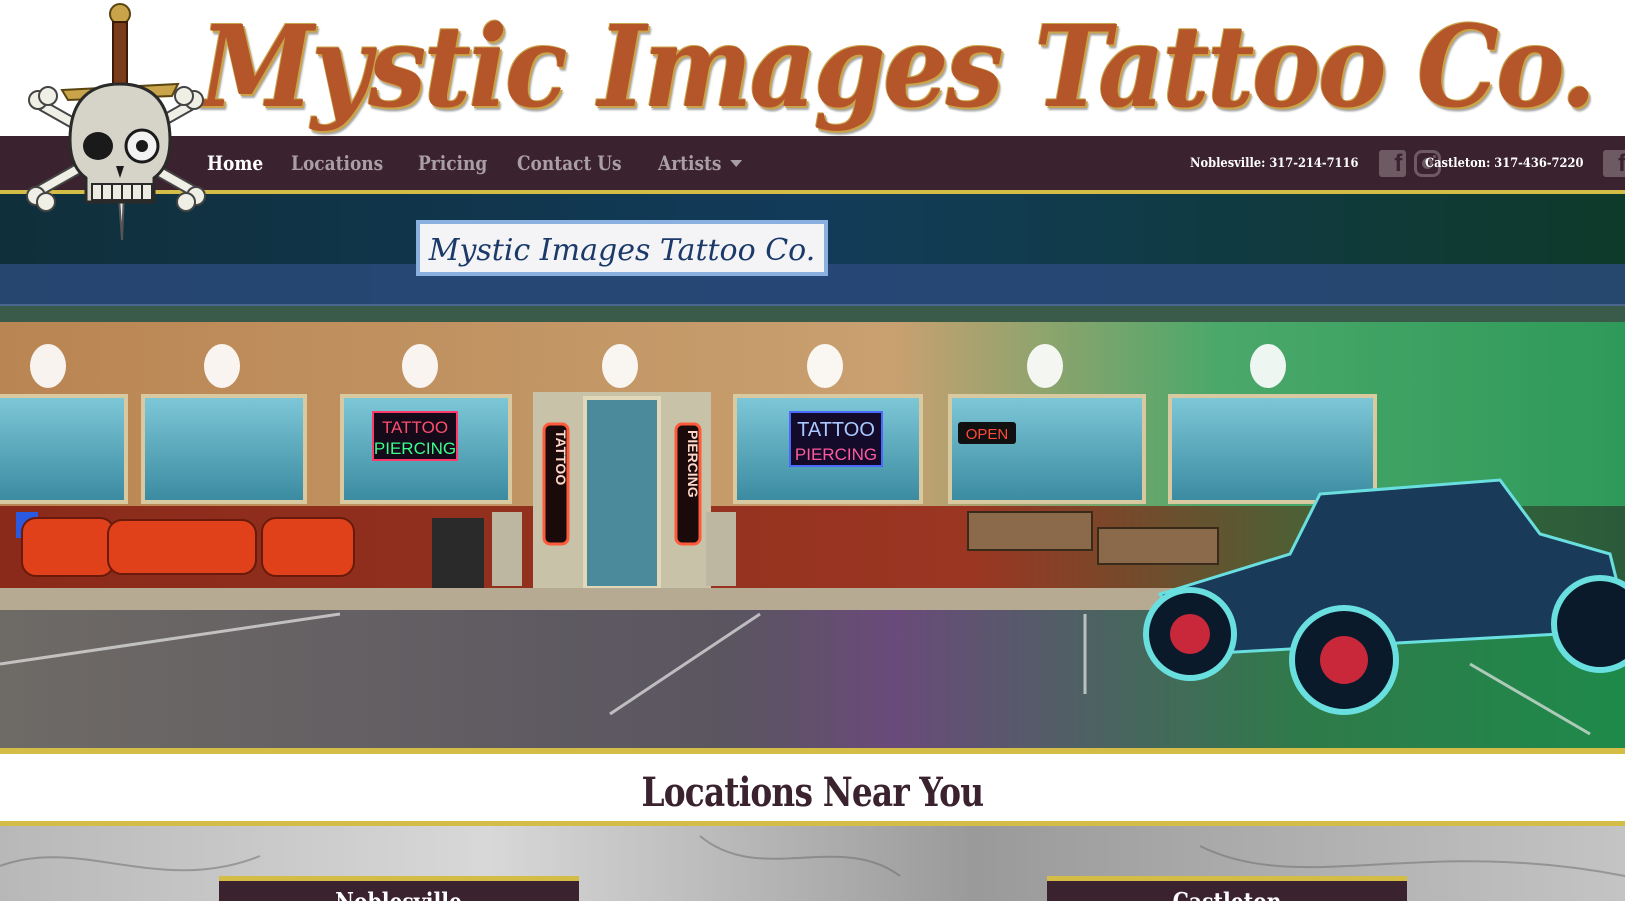 This screenshot has height=901, width=1625. I want to click on nav-item-label: Locations, so click(337, 163).